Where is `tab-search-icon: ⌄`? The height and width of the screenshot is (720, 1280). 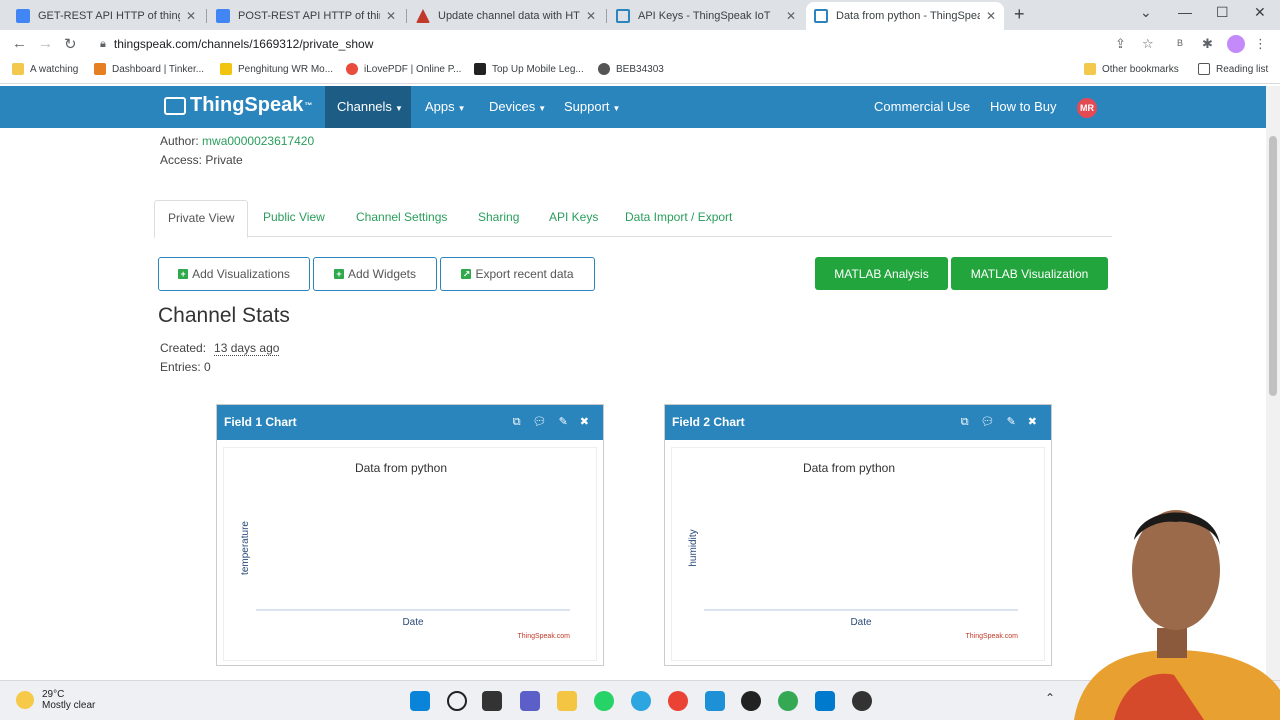 tab-search-icon: ⌄ is located at coordinates (1146, 12).